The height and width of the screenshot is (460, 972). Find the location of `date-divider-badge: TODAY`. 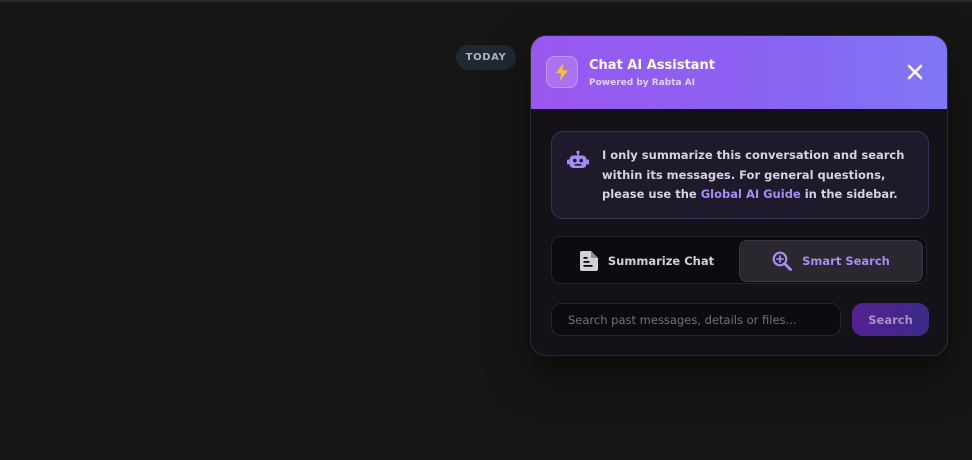

date-divider-badge: TODAY is located at coordinates (486, 57).